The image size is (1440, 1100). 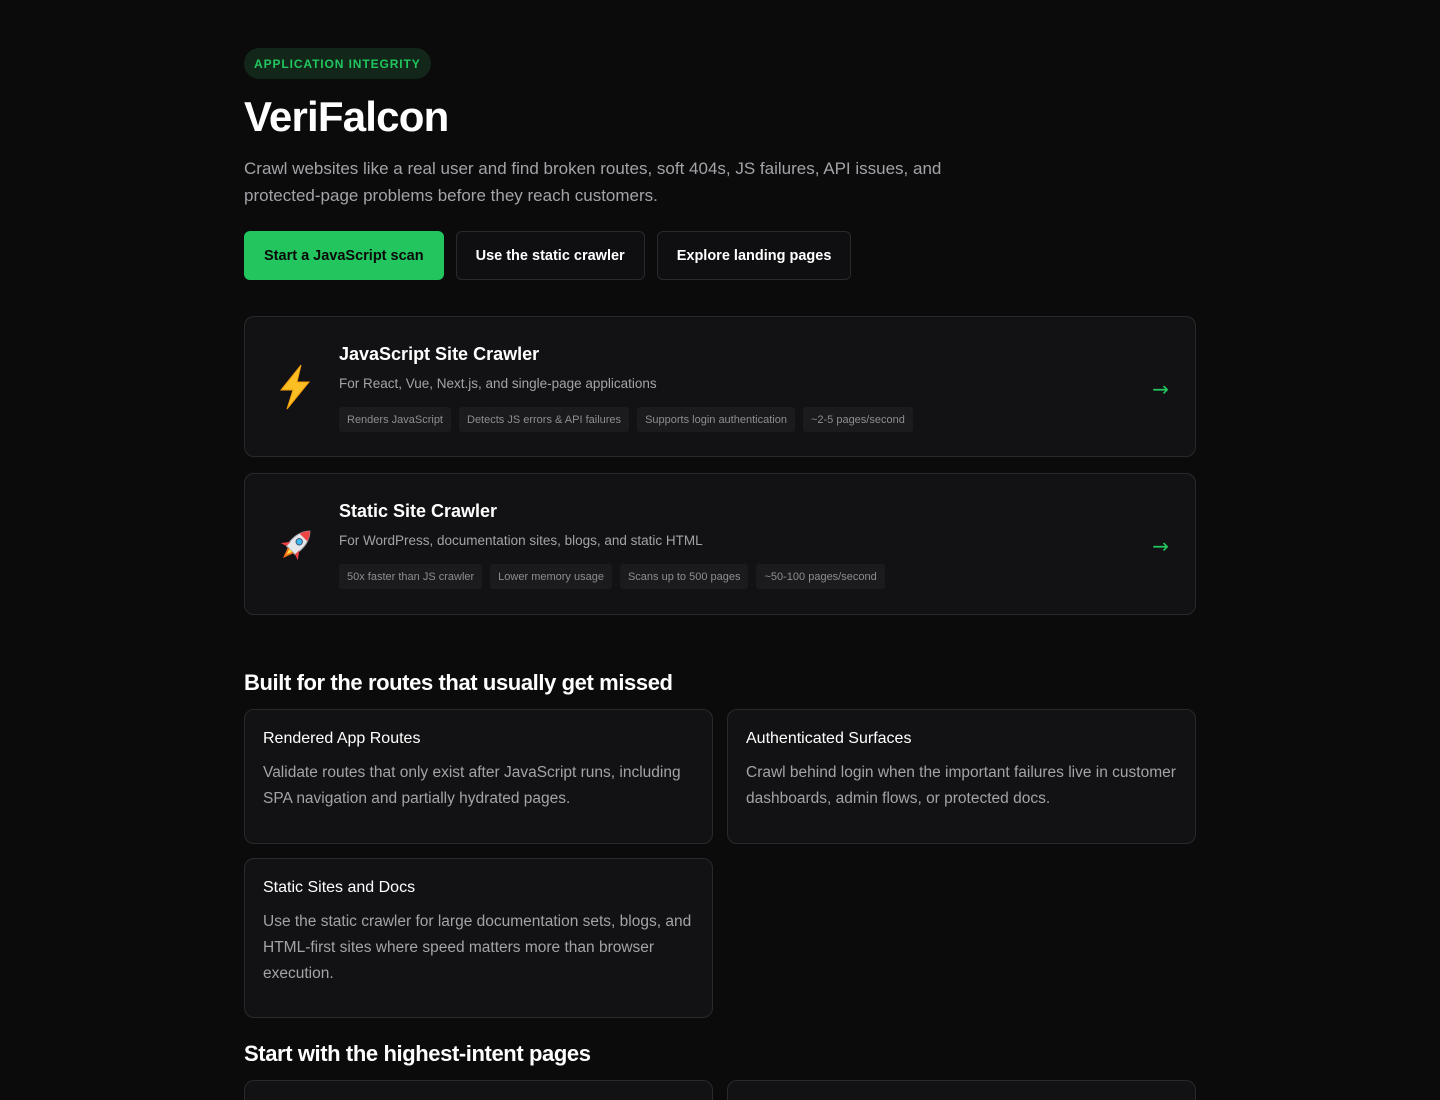 I want to click on intent-section-title: Start with the highest-intent pages, so click(x=417, y=1053).